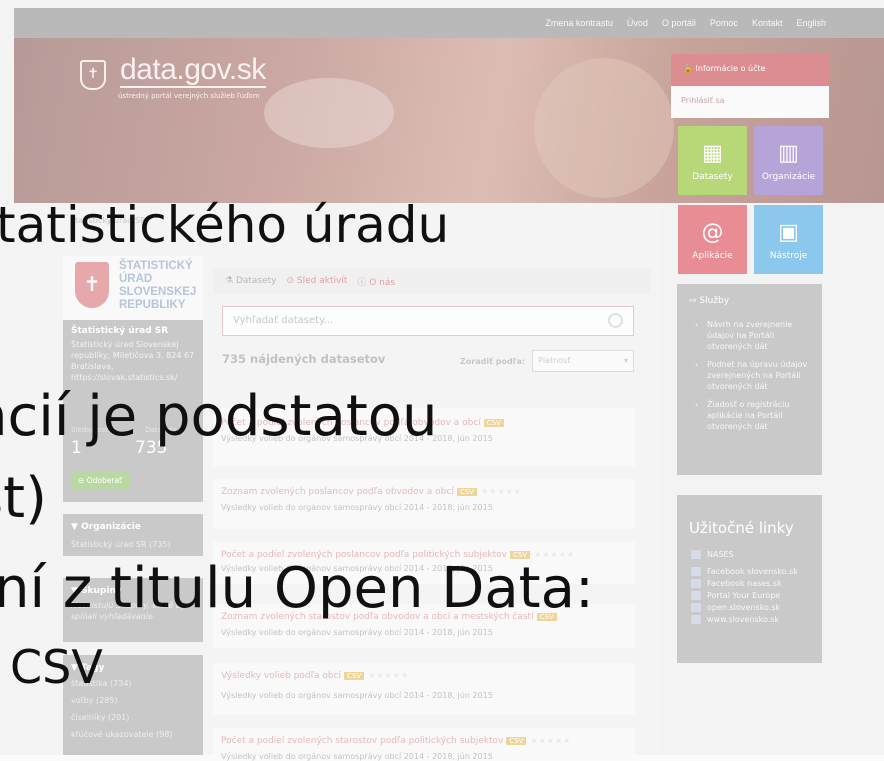 The height and width of the screenshot is (761, 884). Describe the element at coordinates (696, 554) in the screenshot. I see `nases-icon` at that location.